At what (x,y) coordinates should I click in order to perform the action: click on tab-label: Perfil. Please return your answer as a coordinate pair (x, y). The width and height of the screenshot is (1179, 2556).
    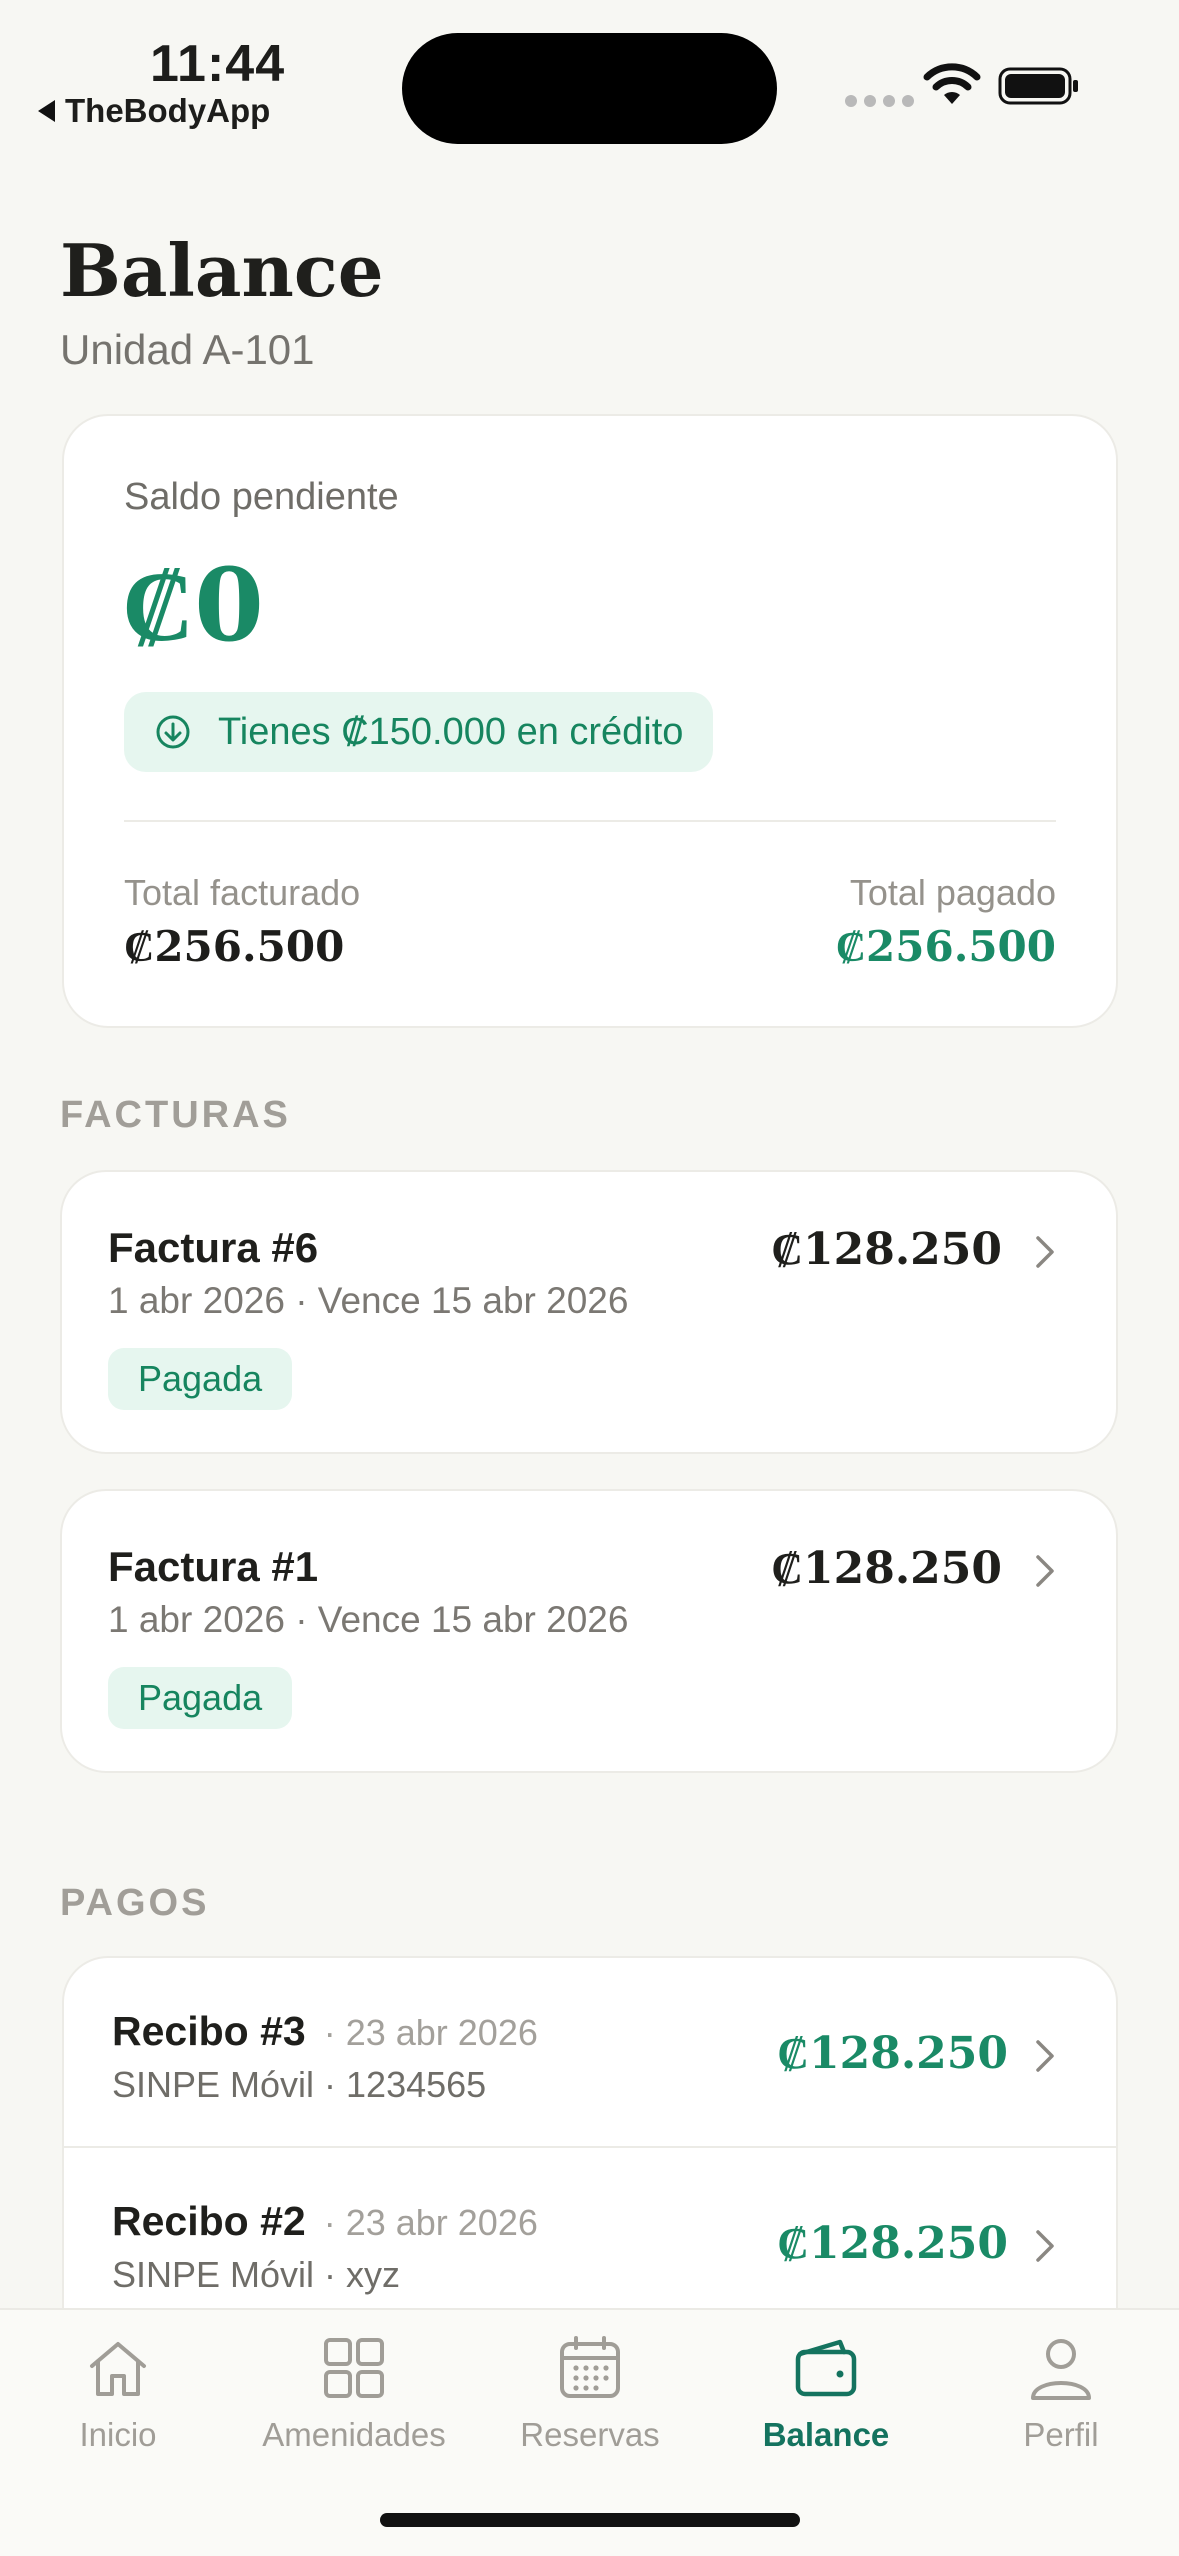
    Looking at the image, I should click on (1061, 2434).